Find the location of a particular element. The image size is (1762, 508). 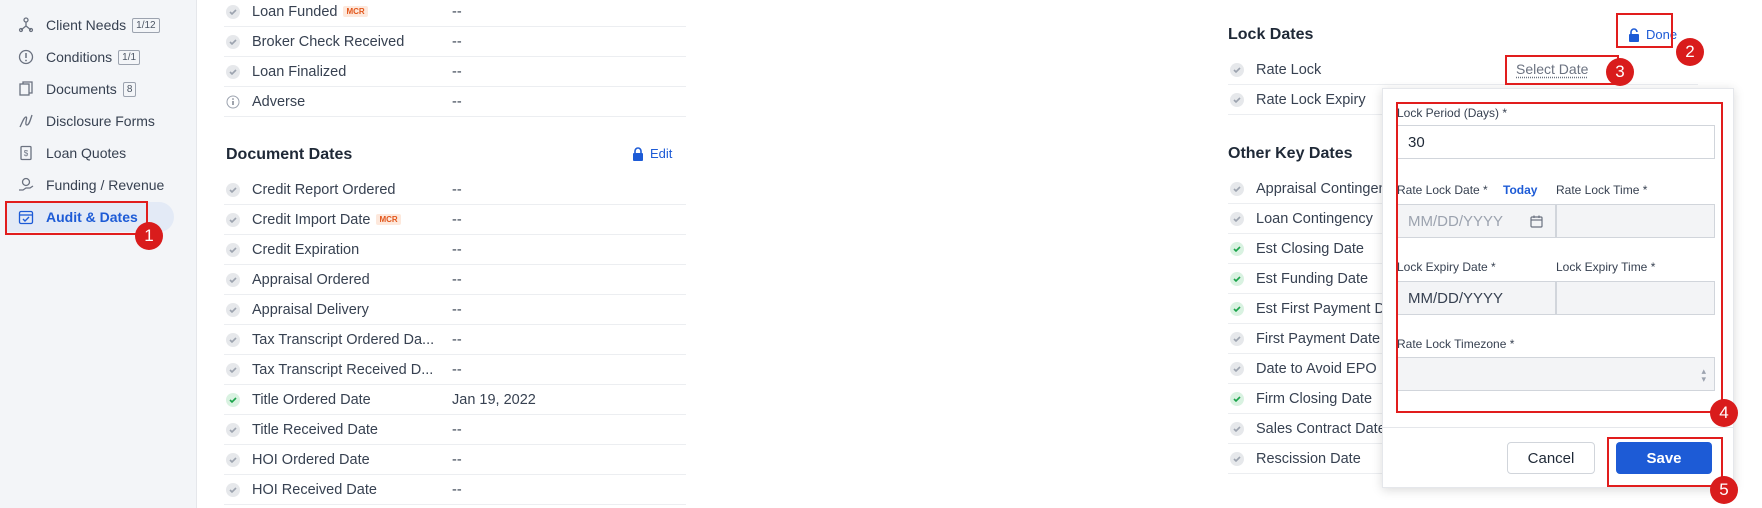

date-row-label: HOI Received Date is located at coordinates (314, 489).